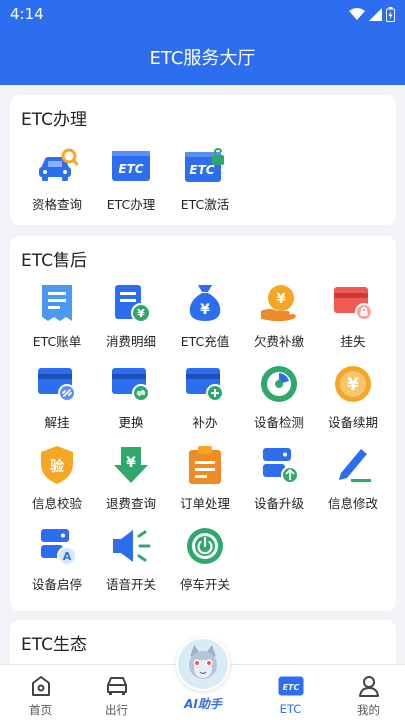 The image size is (405, 720). I want to click on item-label: 欠费补缴, so click(278, 341).